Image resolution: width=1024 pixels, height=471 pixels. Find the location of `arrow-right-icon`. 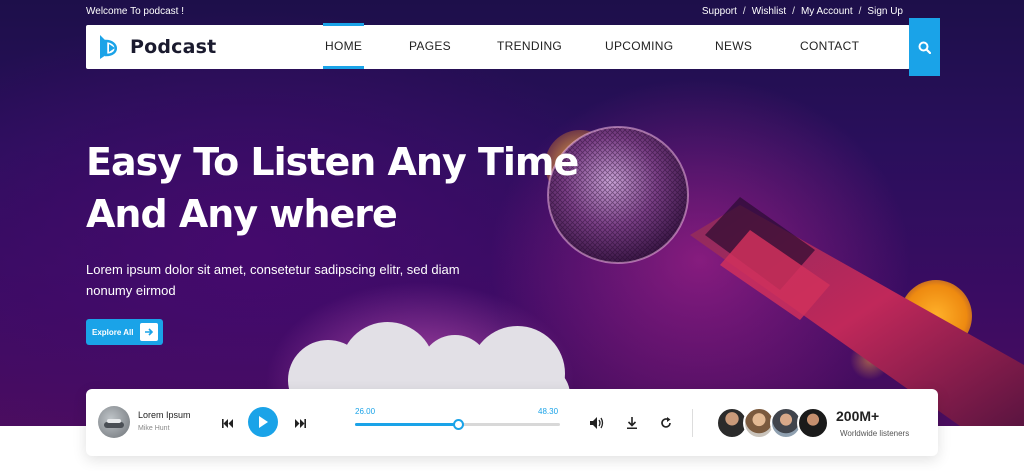

arrow-right-icon is located at coordinates (149, 332).